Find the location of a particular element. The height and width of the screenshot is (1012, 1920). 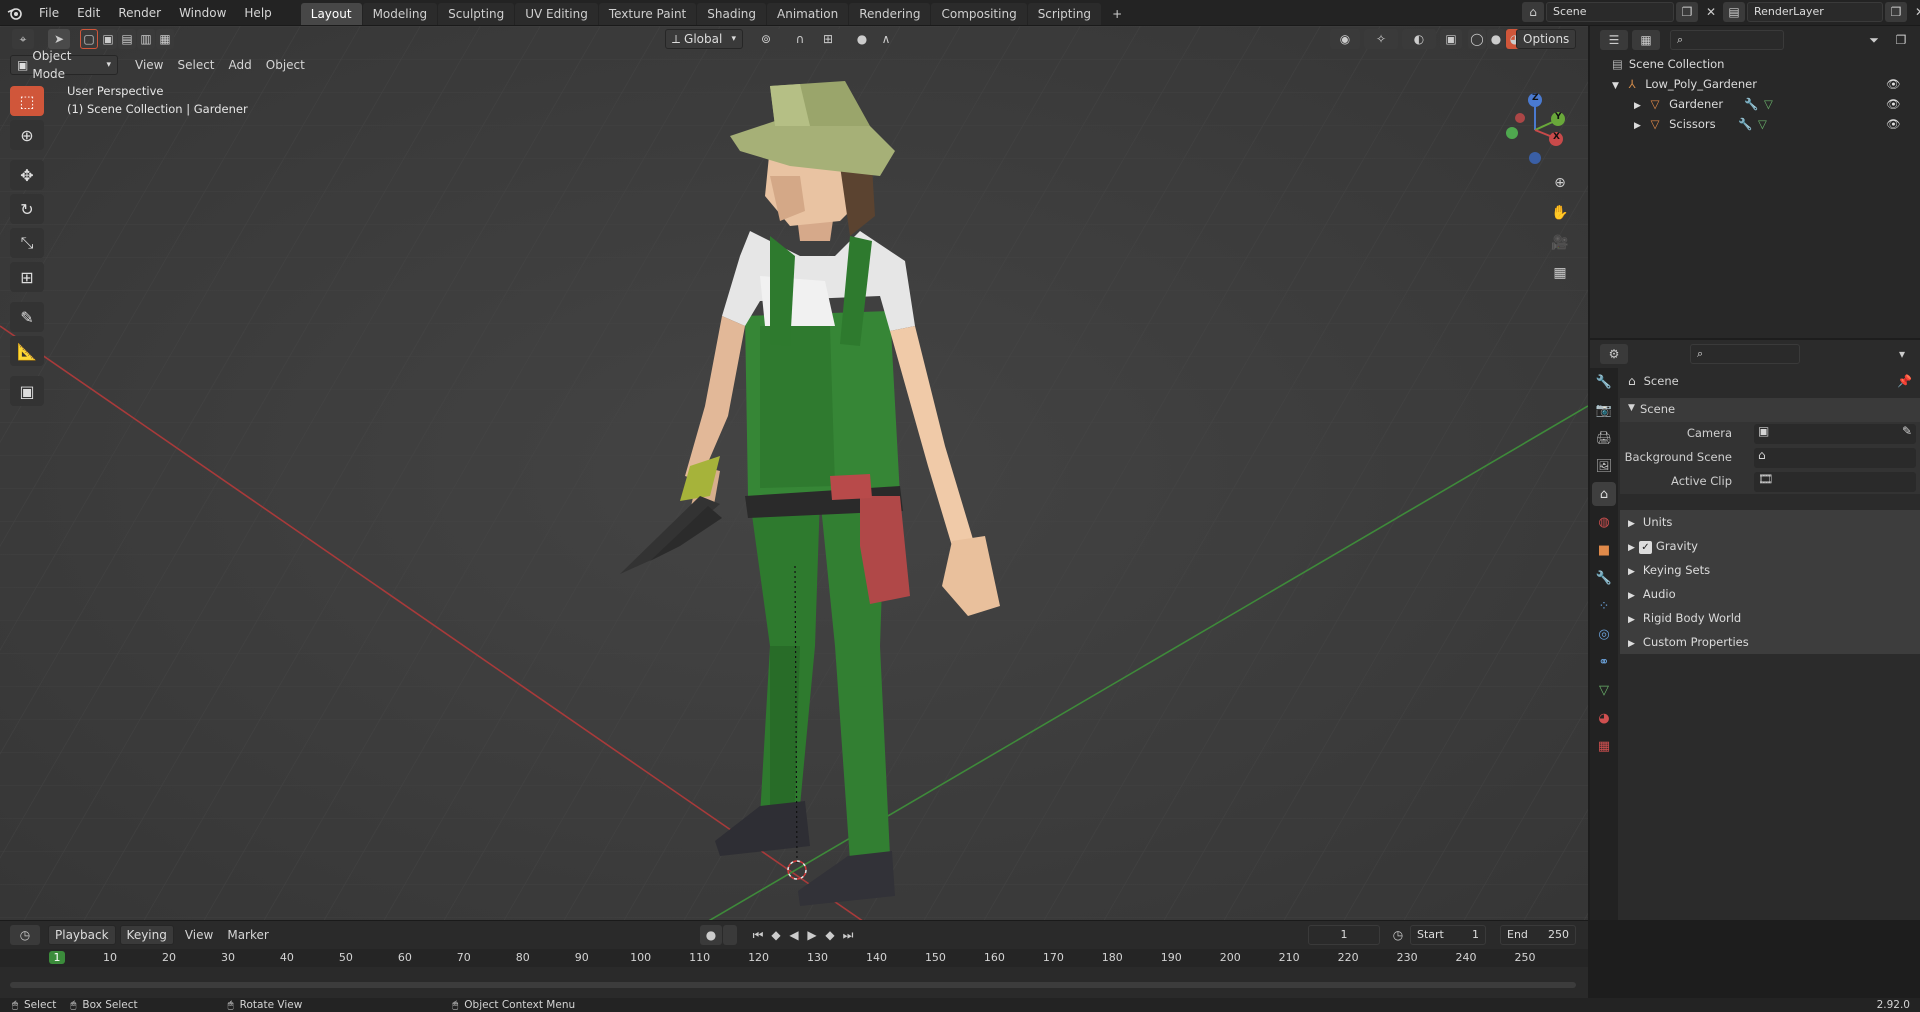

timeline-view-menu: View is located at coordinates (199, 935).